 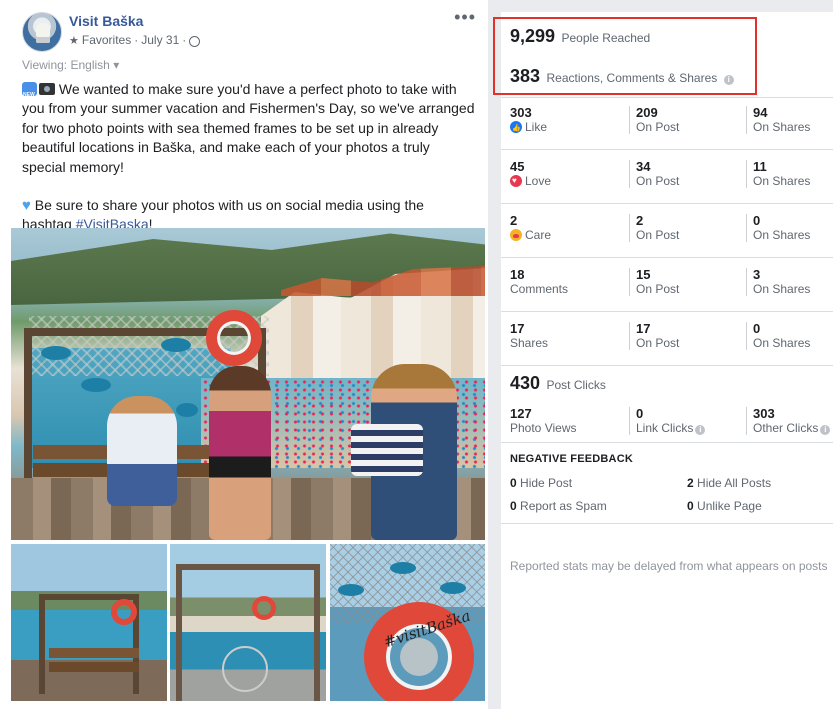 I want to click on link-clicks-value: 0, so click(x=640, y=413).